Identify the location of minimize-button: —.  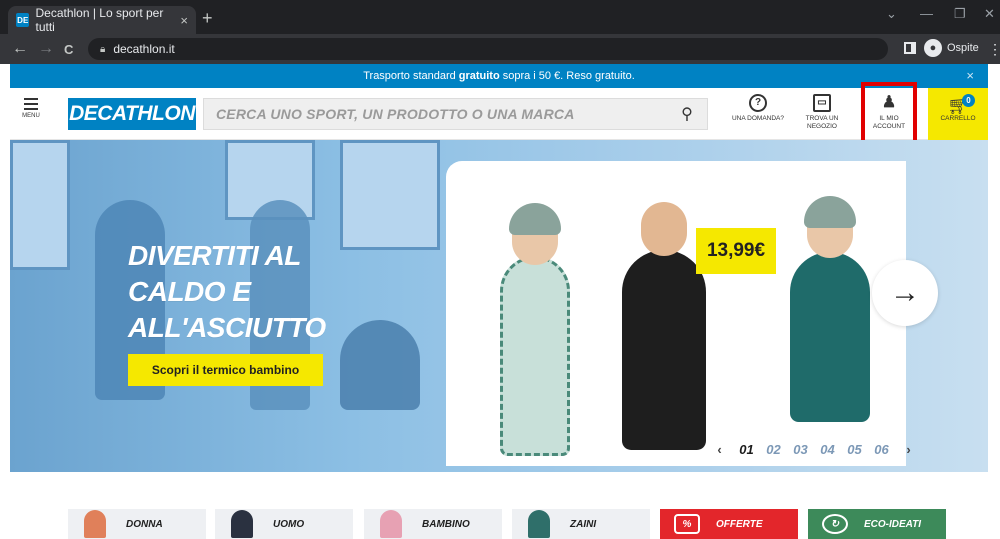
(926, 13).